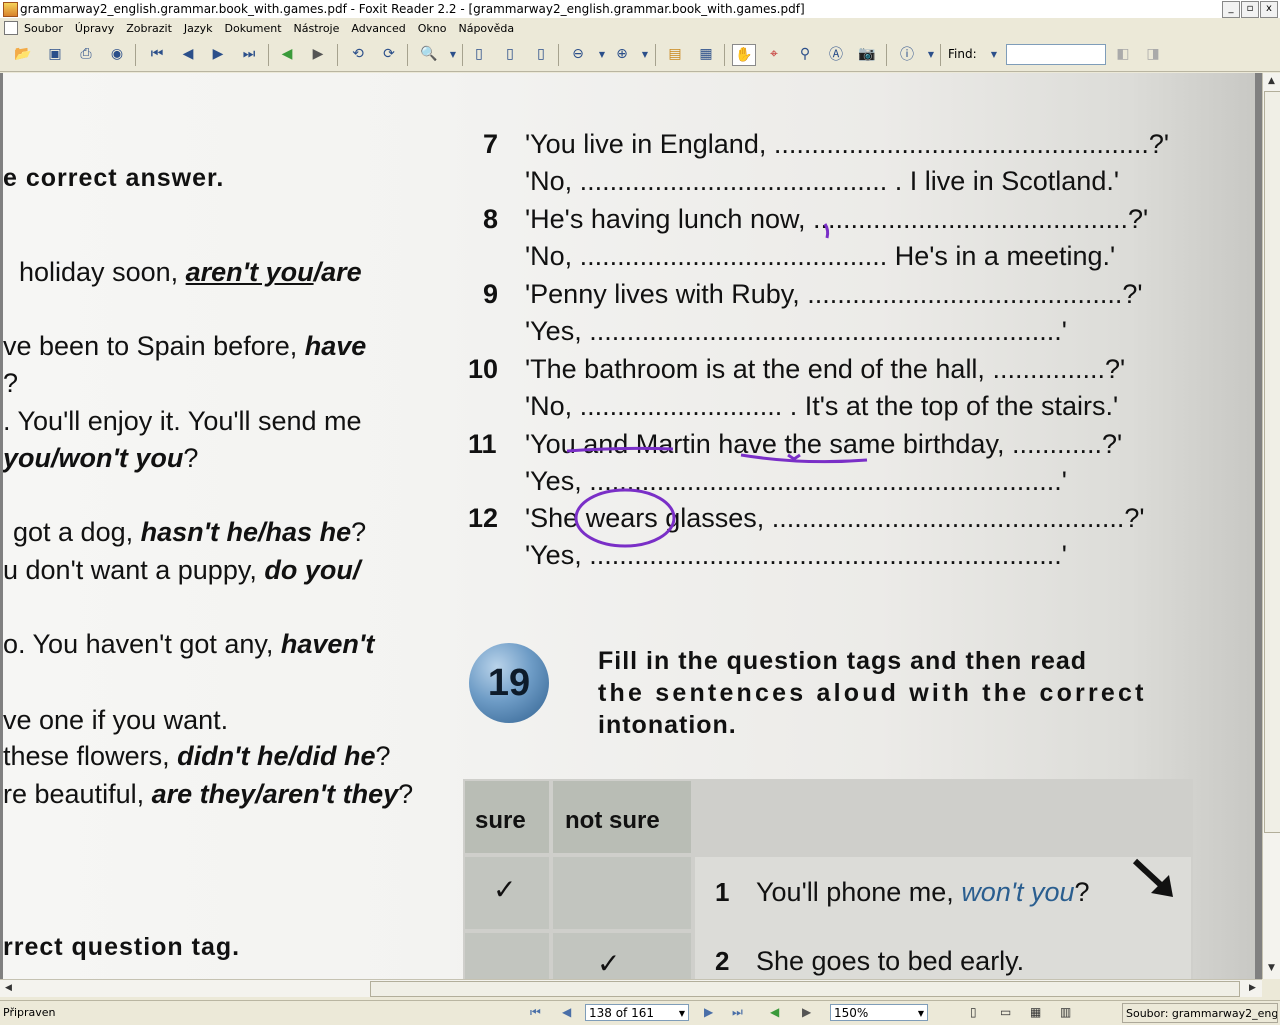 This screenshot has height=1025, width=1280. Describe the element at coordinates (682, 1013) in the screenshot. I see `page-dropdown-icon: ▼` at that location.